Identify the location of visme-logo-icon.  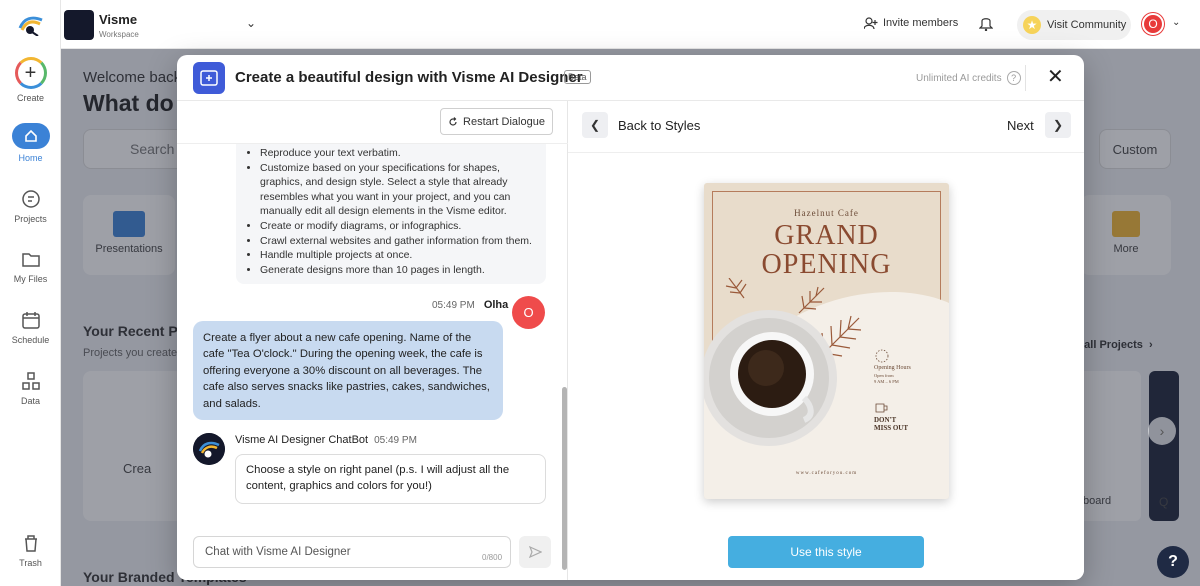
(31, 25).